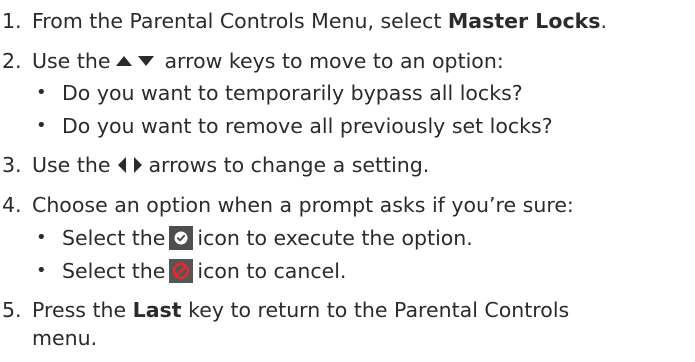 The image size is (695, 362). What do you see at coordinates (12, 165) in the screenshot?
I see `step-number: 3.` at bounding box center [12, 165].